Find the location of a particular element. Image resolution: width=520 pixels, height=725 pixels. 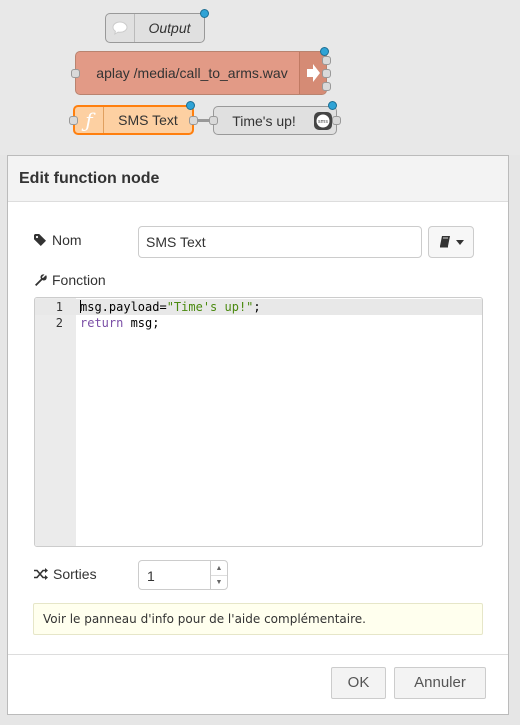

outputs-label: Sorties is located at coordinates (65, 574).